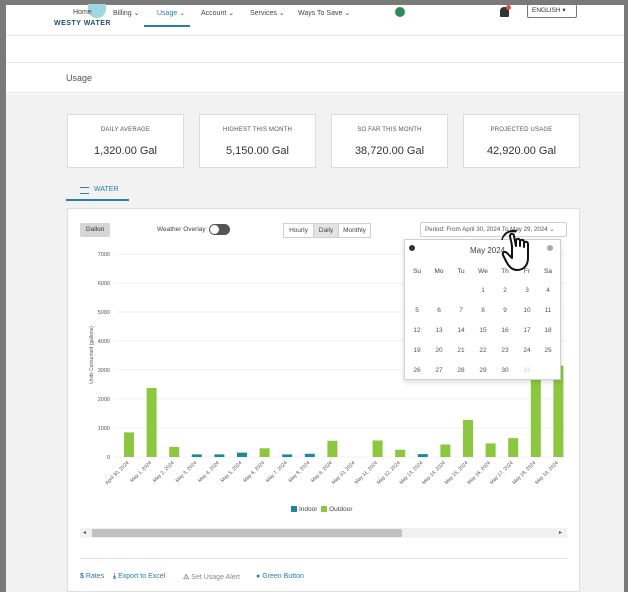 The height and width of the screenshot is (592, 628). Describe the element at coordinates (527, 330) in the screenshot. I see `calendar-day: 17` at that location.